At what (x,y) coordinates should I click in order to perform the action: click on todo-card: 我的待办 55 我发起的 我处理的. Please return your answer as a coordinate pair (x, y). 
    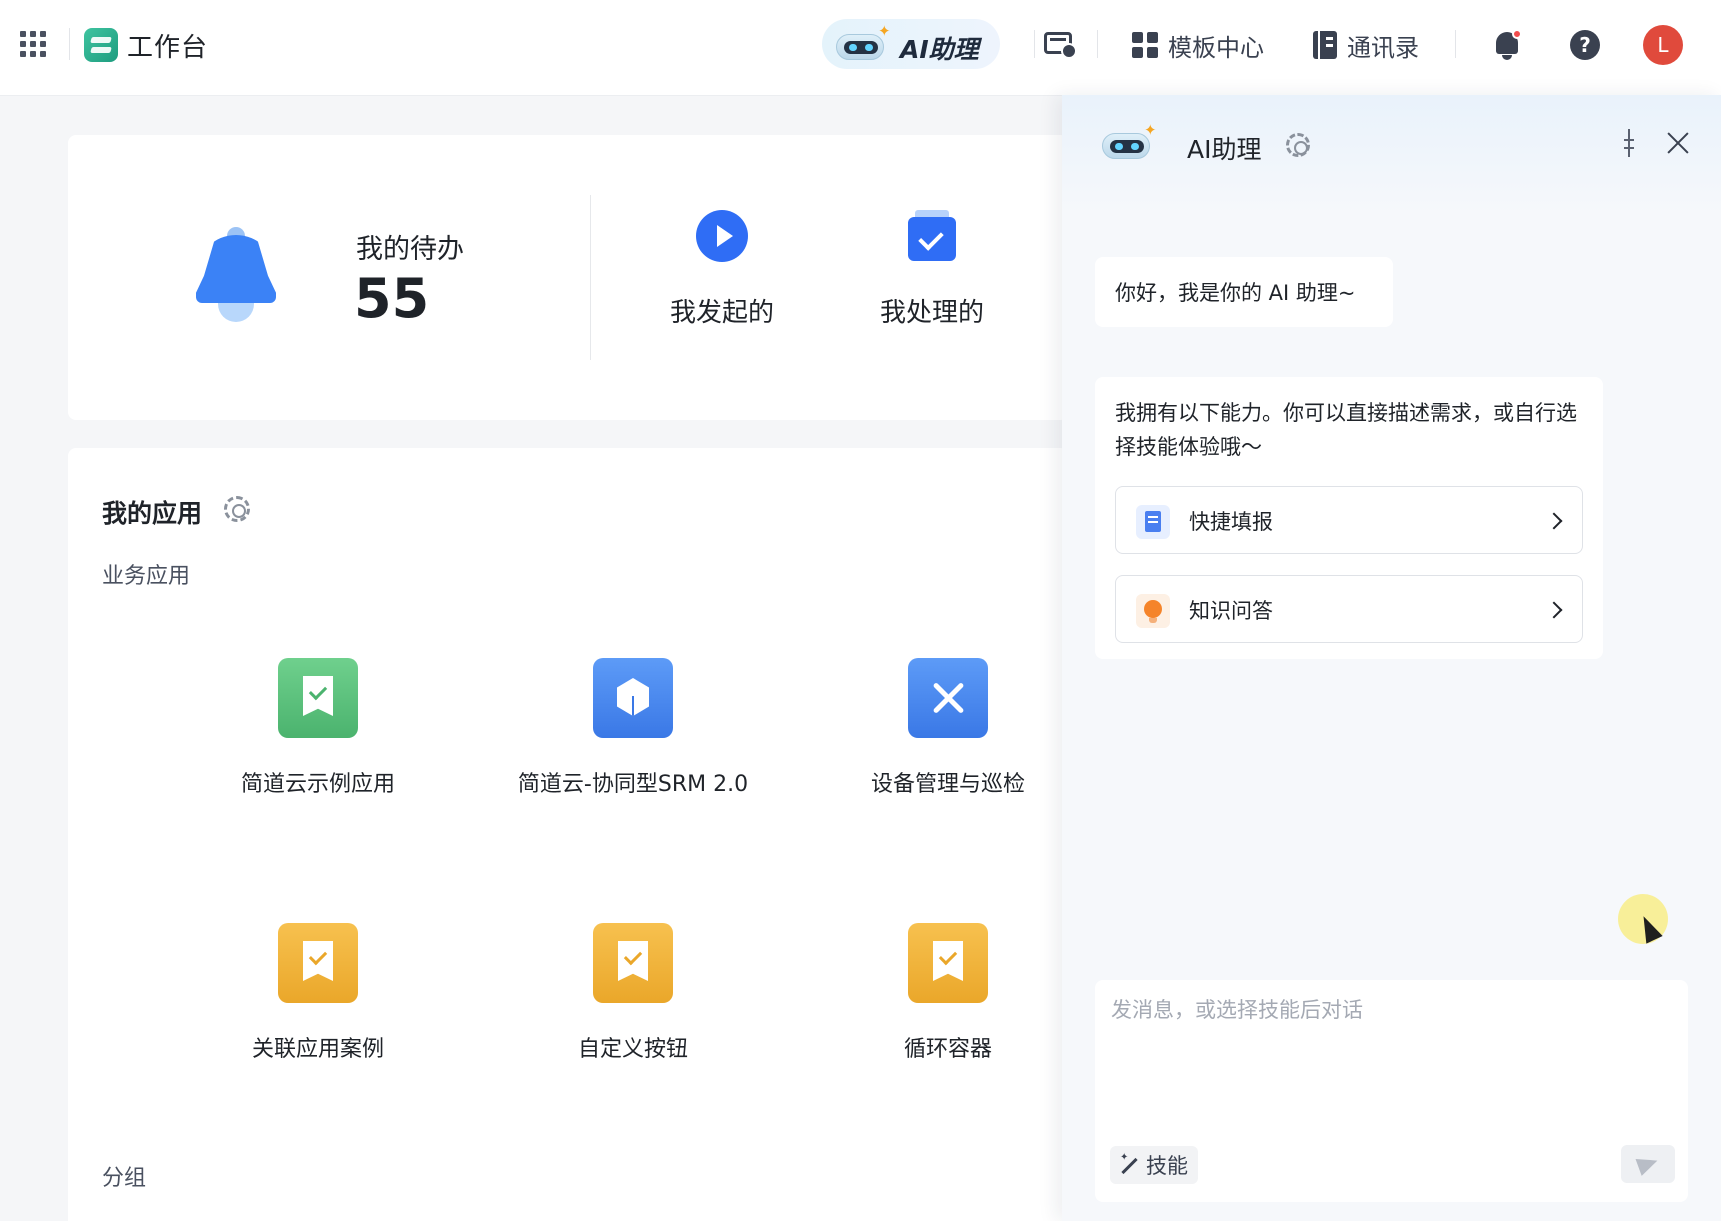
    Looking at the image, I should click on (568, 277).